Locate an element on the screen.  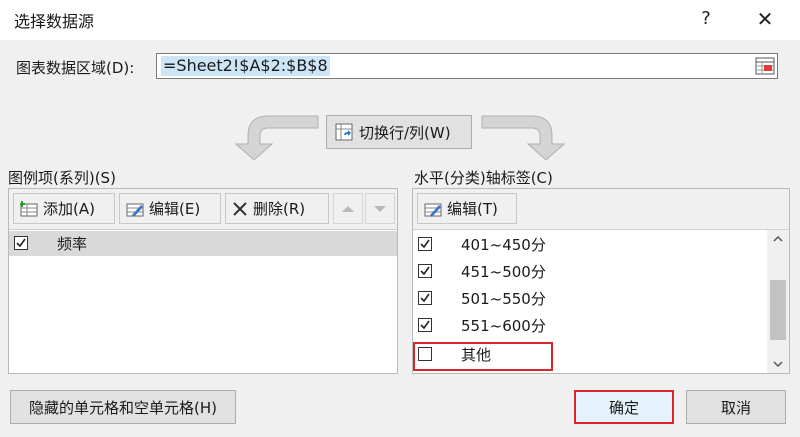
delete-series-button: 删除(R) is located at coordinates (277, 208).